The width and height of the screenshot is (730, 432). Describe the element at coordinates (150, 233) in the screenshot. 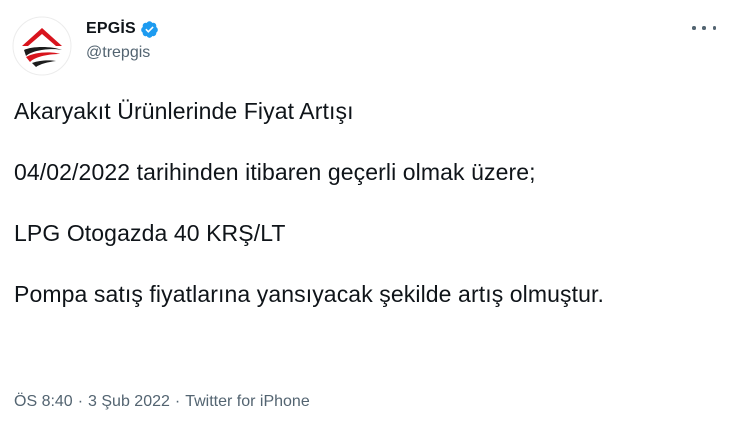

I see `tweet-line-price: LPG Otogazda 40 KRŞ/LT` at that location.